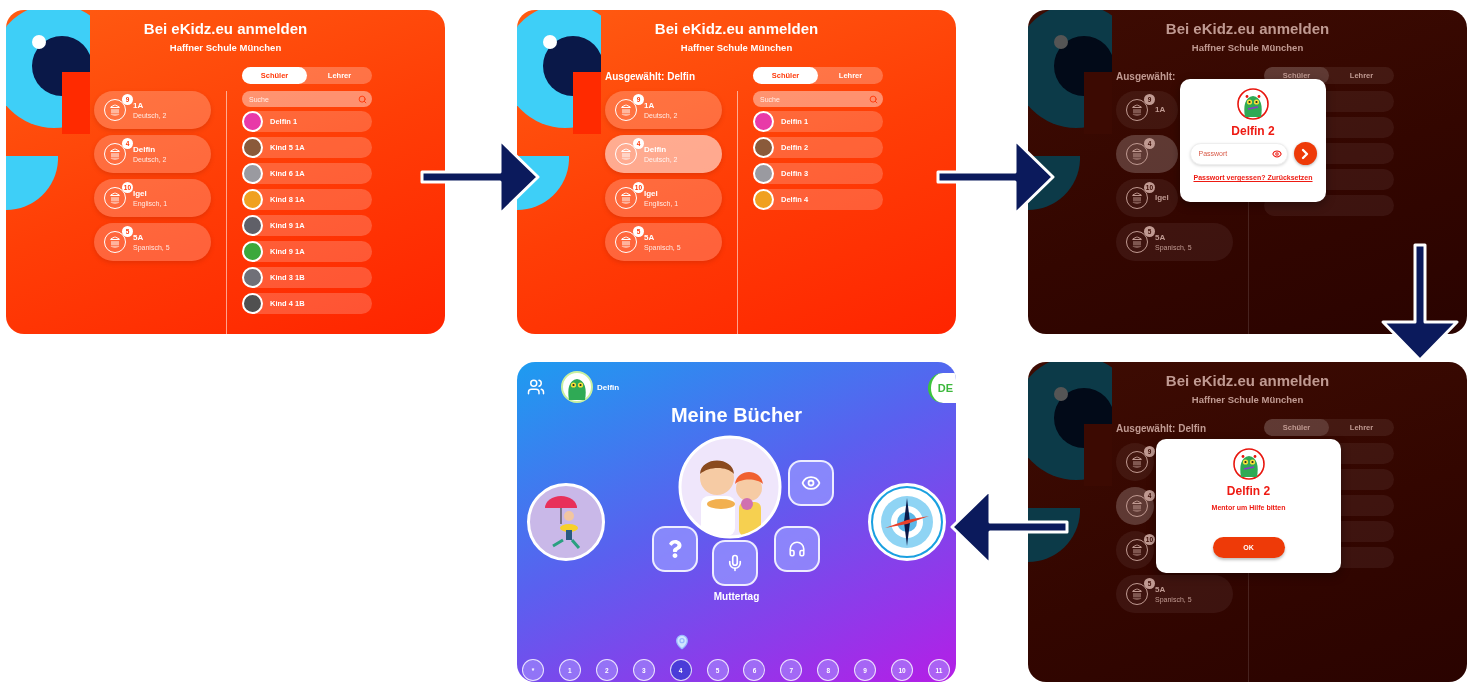 Image resolution: width=1472 pixels, height=682 pixels. I want to click on user-name: Delfin, so click(608, 387).